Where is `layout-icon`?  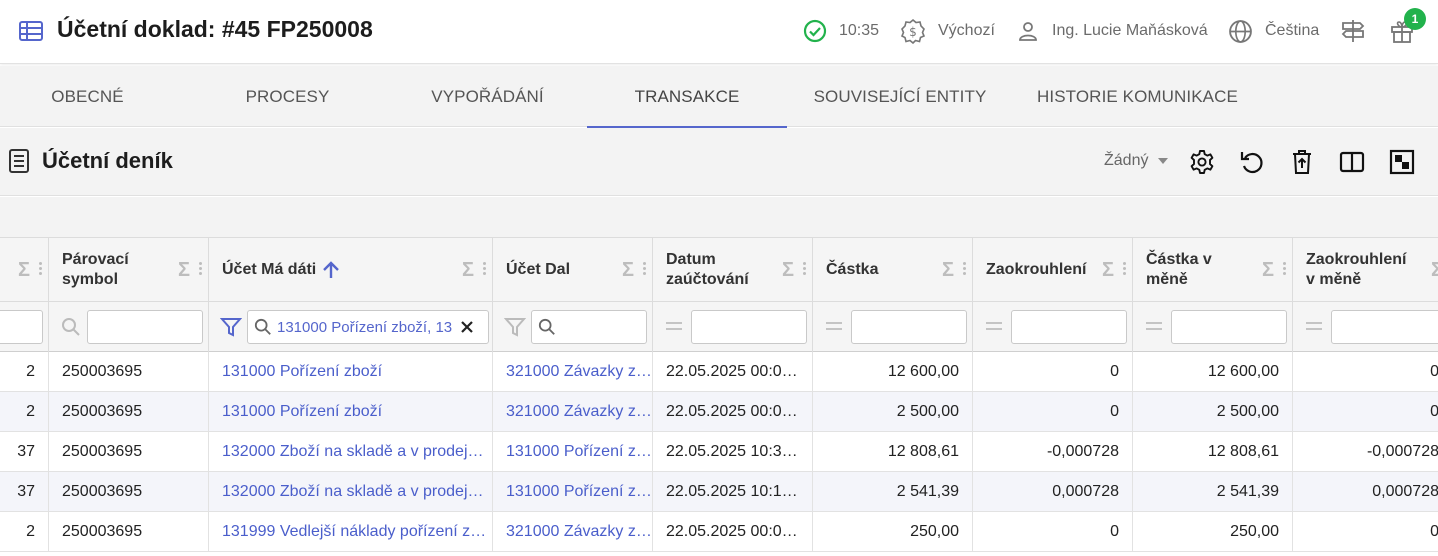 layout-icon is located at coordinates (1402, 162).